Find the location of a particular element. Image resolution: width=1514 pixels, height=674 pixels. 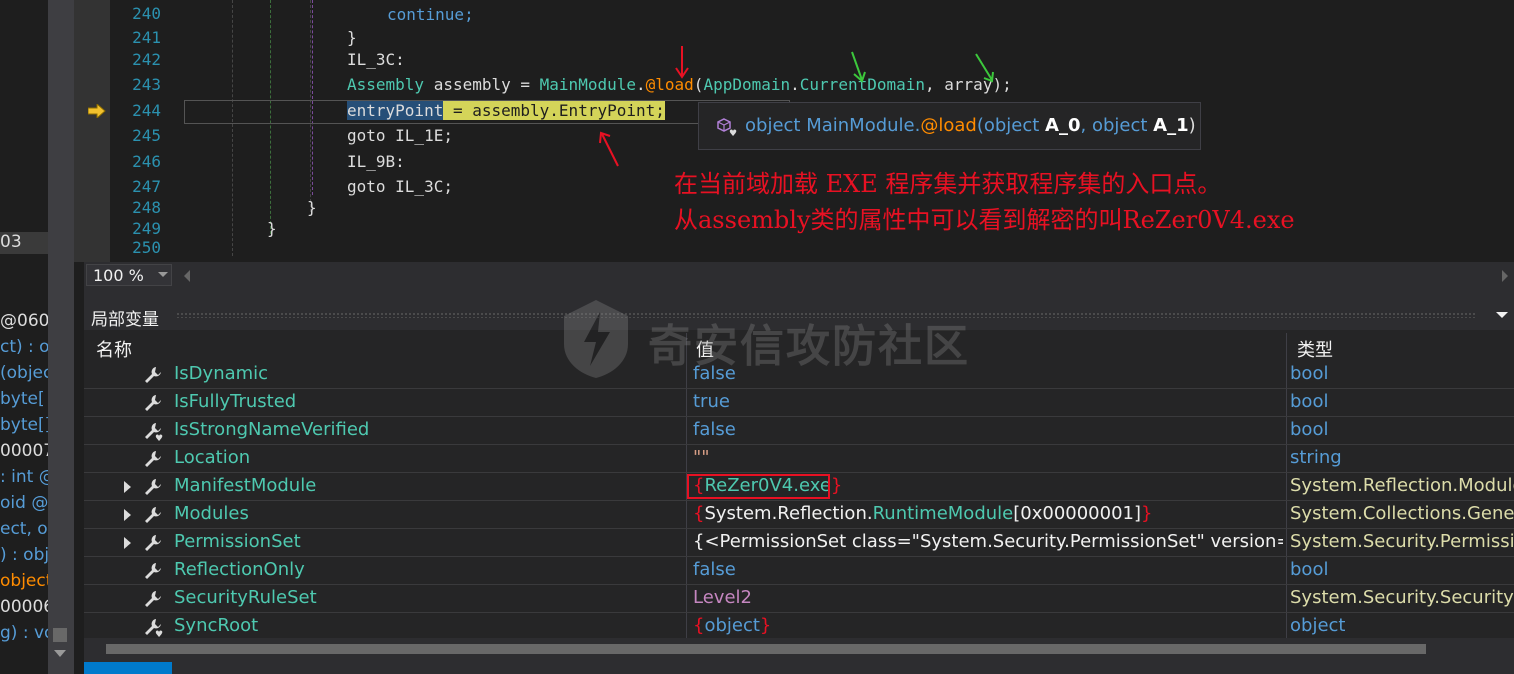

scroll-right-arrow-icon is located at coordinates (1505, 276).